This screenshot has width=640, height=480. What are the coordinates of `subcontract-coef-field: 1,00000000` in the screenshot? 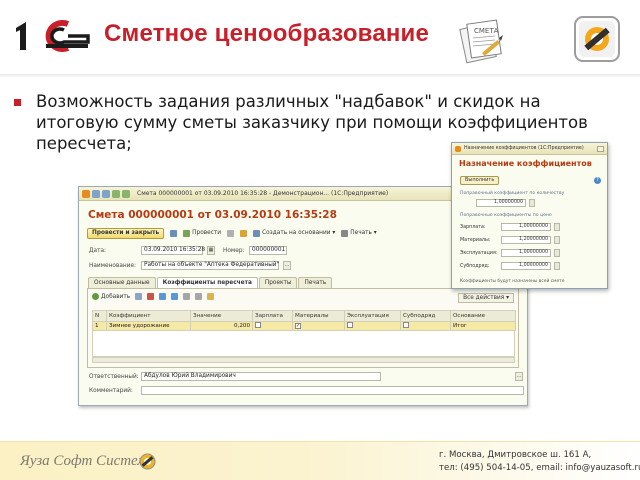 It's located at (526, 266).